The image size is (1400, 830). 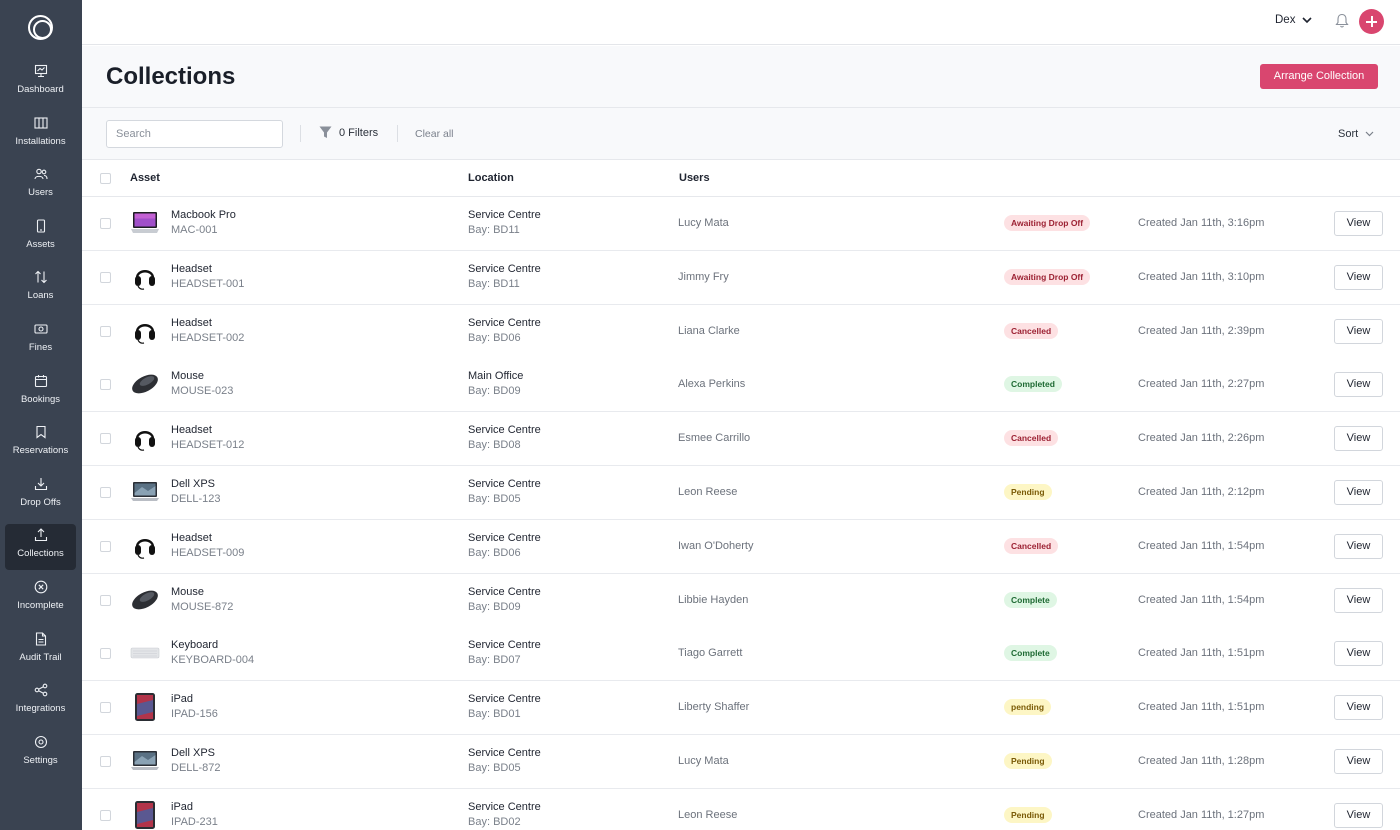 I want to click on sidebar-item-fines: Fines, so click(x=40, y=341).